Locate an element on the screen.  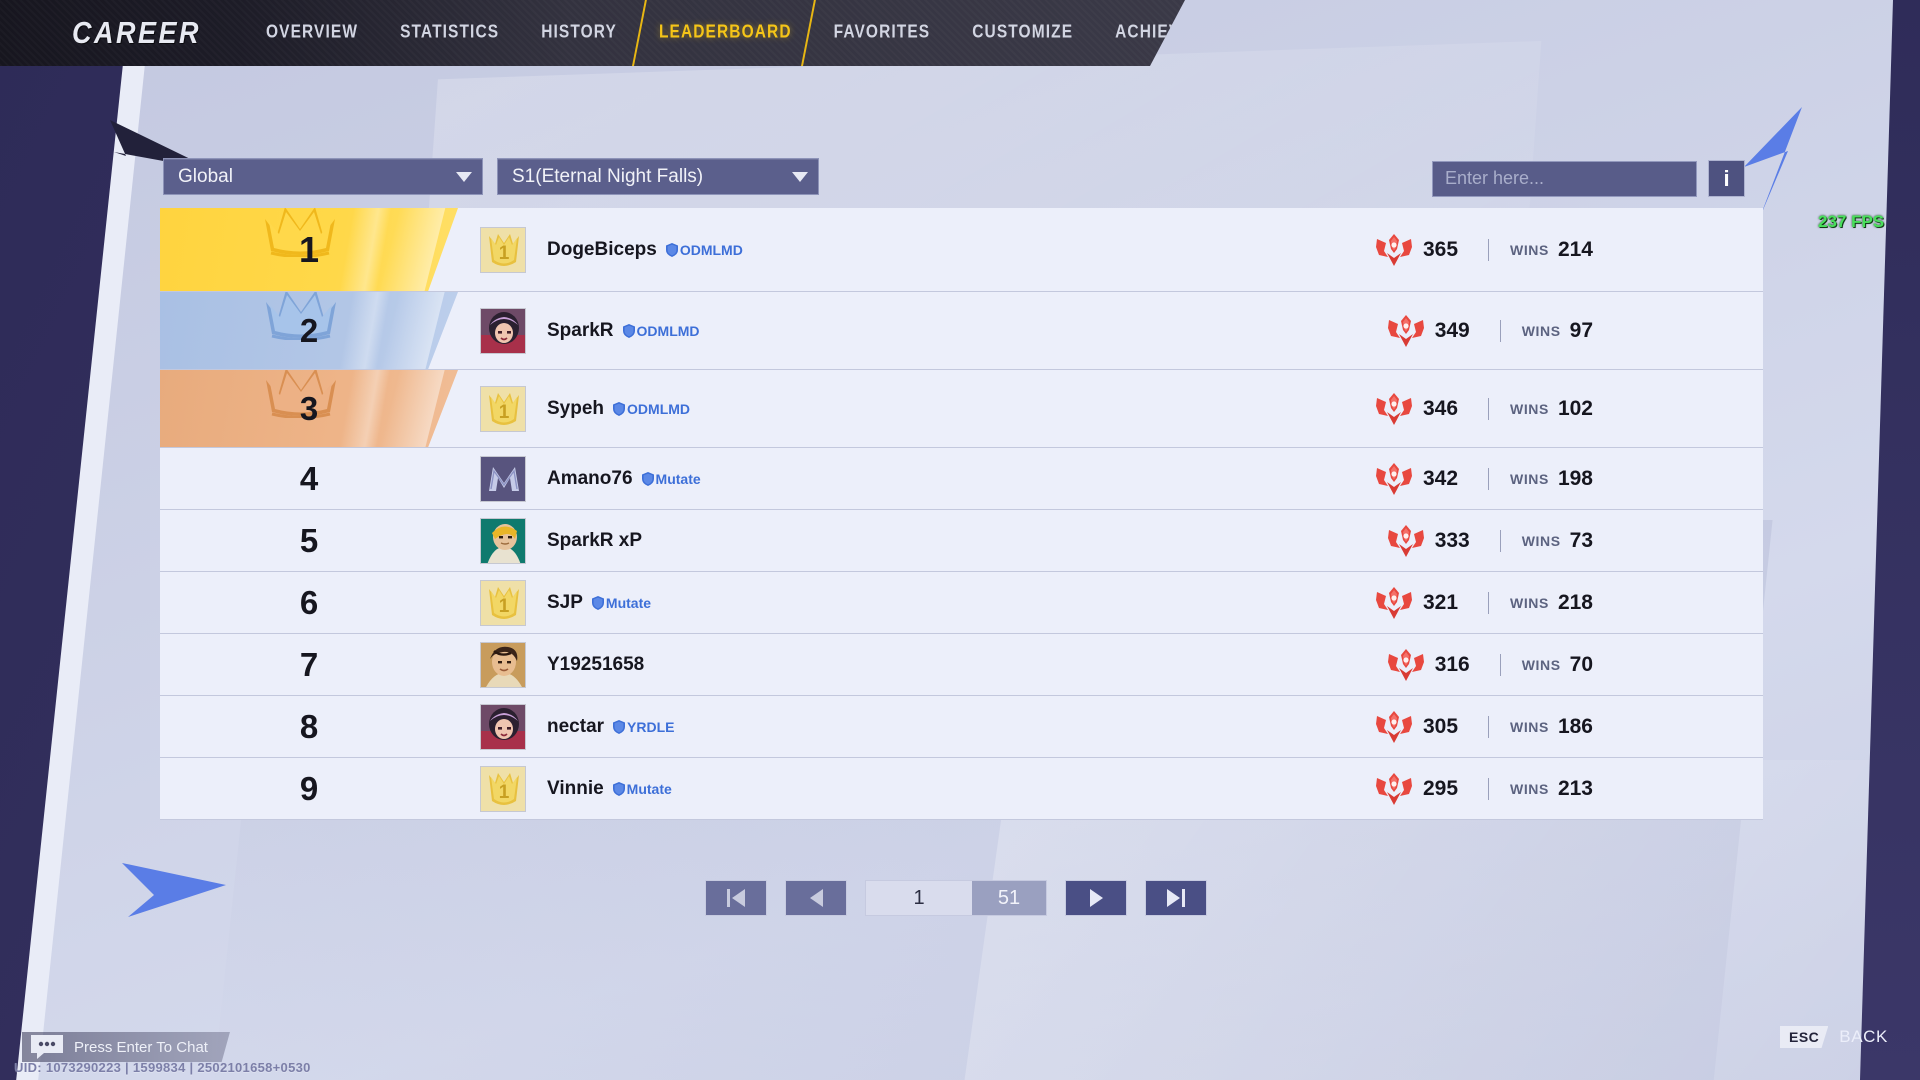
leaderboard-row: 7 Y19251658 316 WINS 70 is located at coordinates (961, 665).